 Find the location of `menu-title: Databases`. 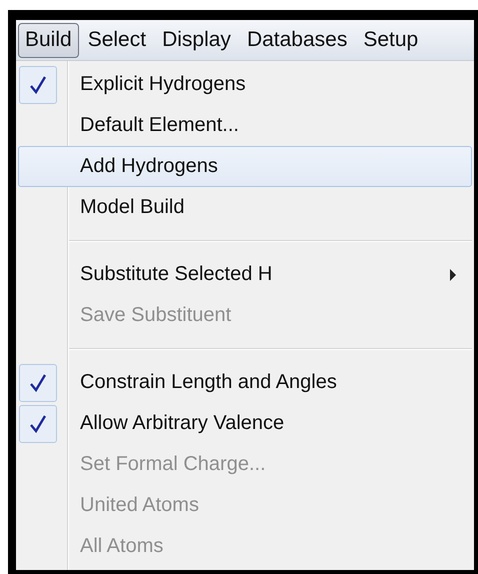

menu-title: Databases is located at coordinates (297, 40).